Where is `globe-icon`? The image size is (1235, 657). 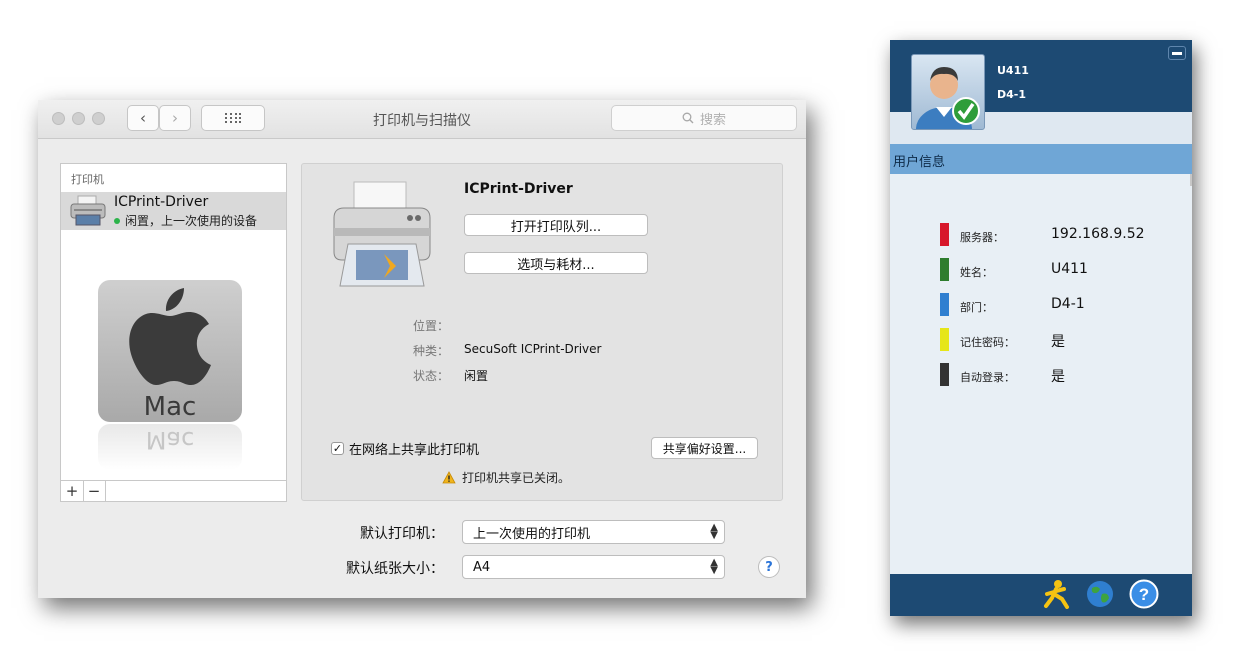 globe-icon is located at coordinates (1100, 594).